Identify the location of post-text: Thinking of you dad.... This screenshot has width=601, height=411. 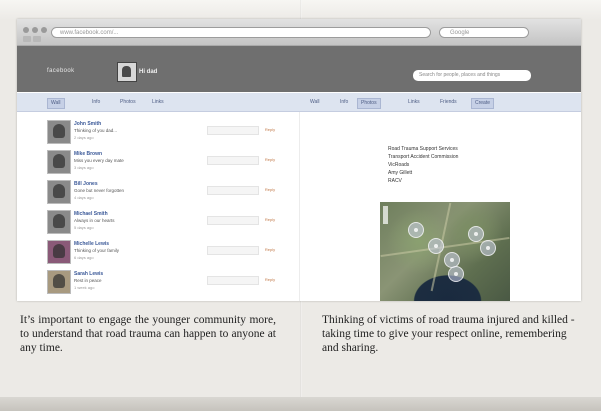
(96, 130).